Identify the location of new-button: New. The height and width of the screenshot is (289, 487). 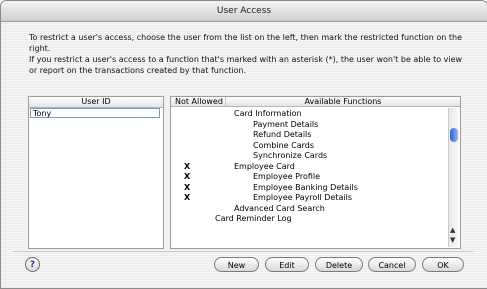
(236, 264).